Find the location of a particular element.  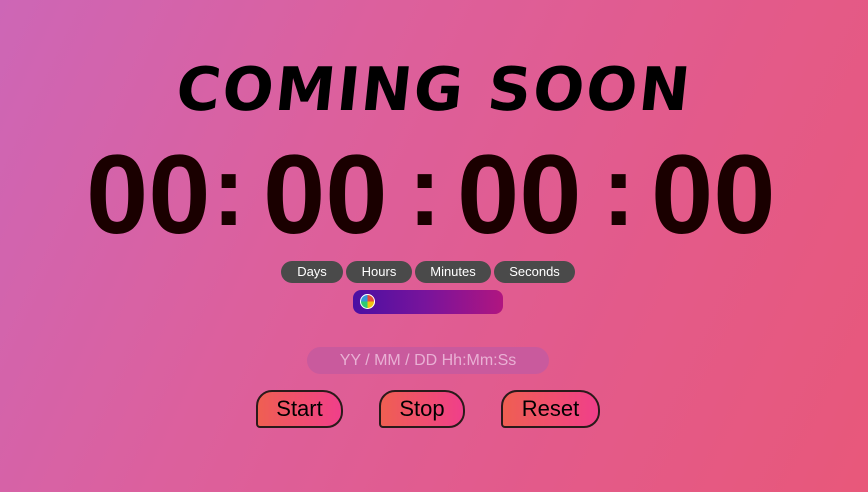

color-wheel-icon is located at coordinates (367, 301).